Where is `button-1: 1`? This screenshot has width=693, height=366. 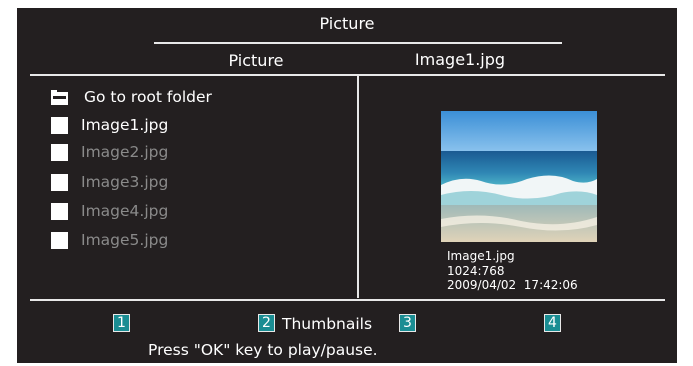 button-1: 1 is located at coordinates (121, 323).